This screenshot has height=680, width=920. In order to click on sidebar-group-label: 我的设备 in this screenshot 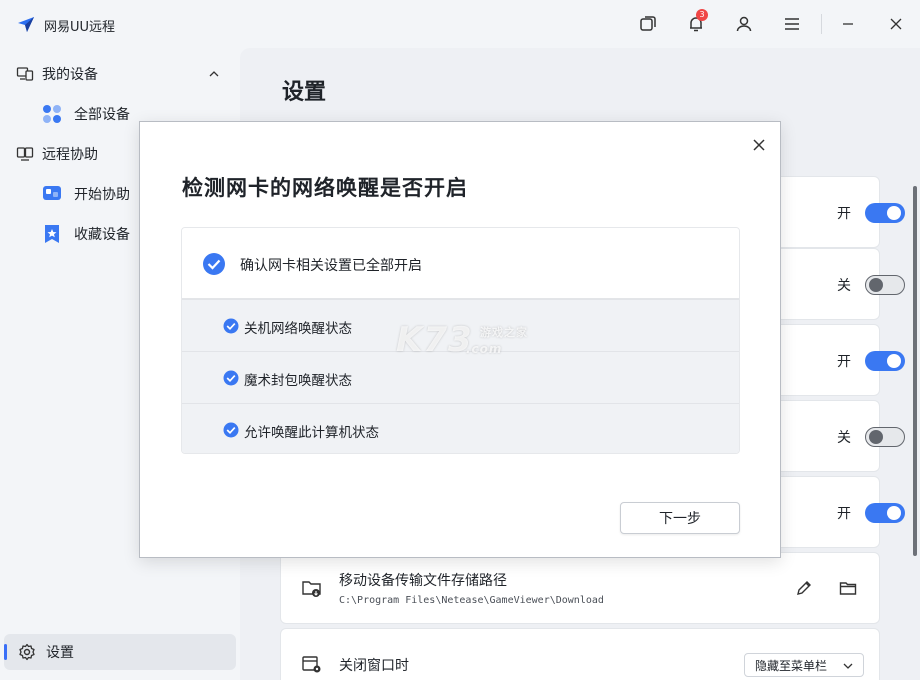, I will do `click(70, 75)`.